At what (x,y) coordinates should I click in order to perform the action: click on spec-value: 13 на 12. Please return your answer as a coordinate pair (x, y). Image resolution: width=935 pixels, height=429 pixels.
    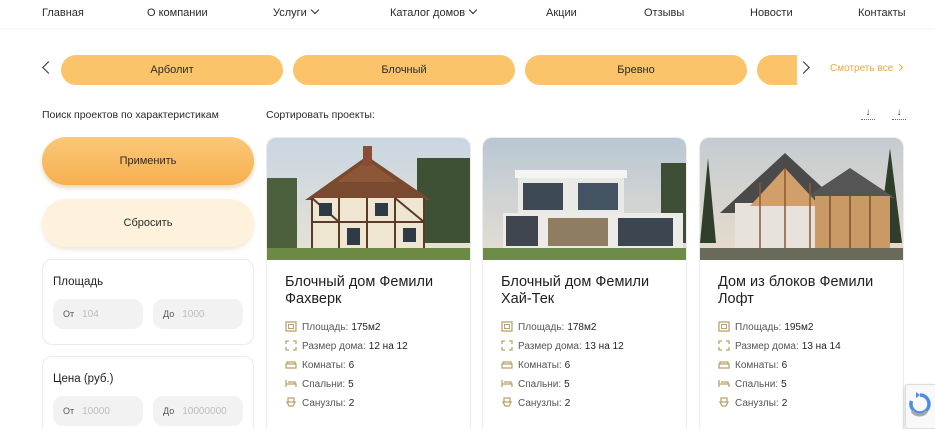
    Looking at the image, I should click on (604, 346).